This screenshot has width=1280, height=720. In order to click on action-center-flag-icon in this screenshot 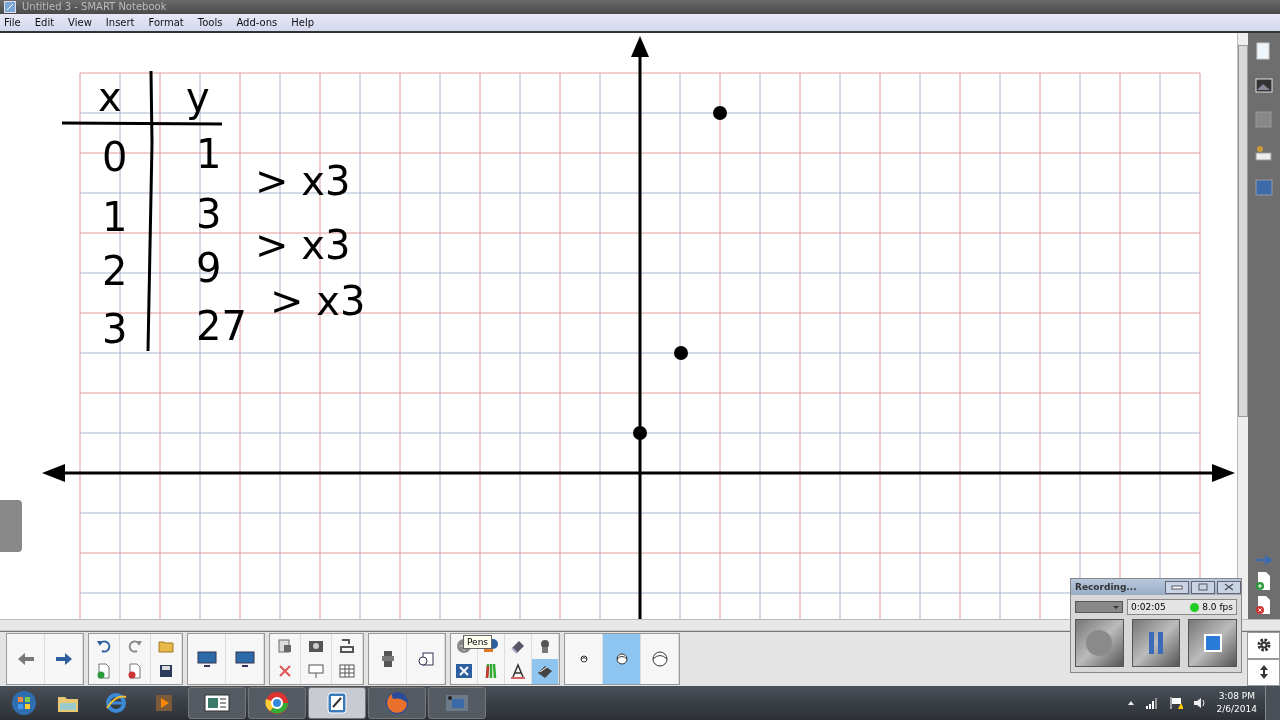, I will do `click(1175, 703)`.